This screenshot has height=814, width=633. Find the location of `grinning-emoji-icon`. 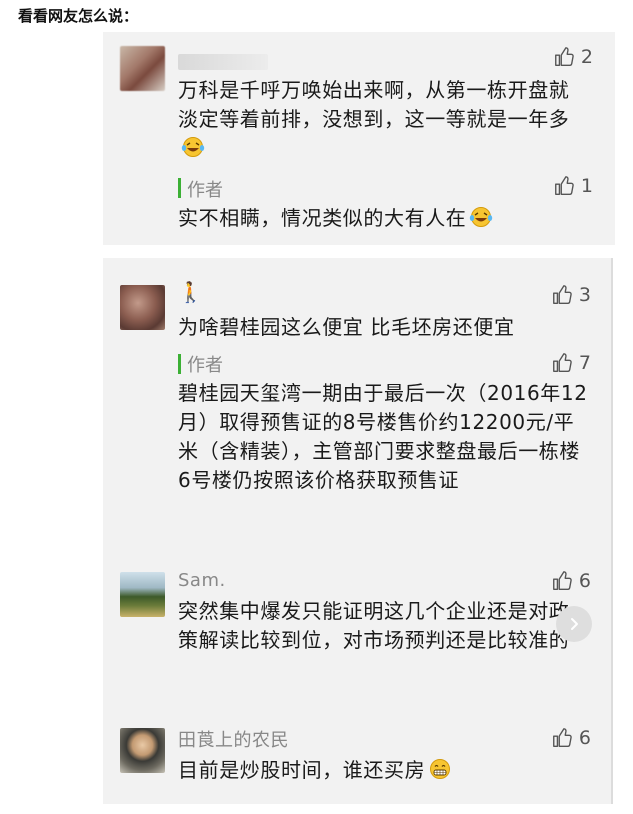

grinning-emoji-icon is located at coordinates (440, 769).